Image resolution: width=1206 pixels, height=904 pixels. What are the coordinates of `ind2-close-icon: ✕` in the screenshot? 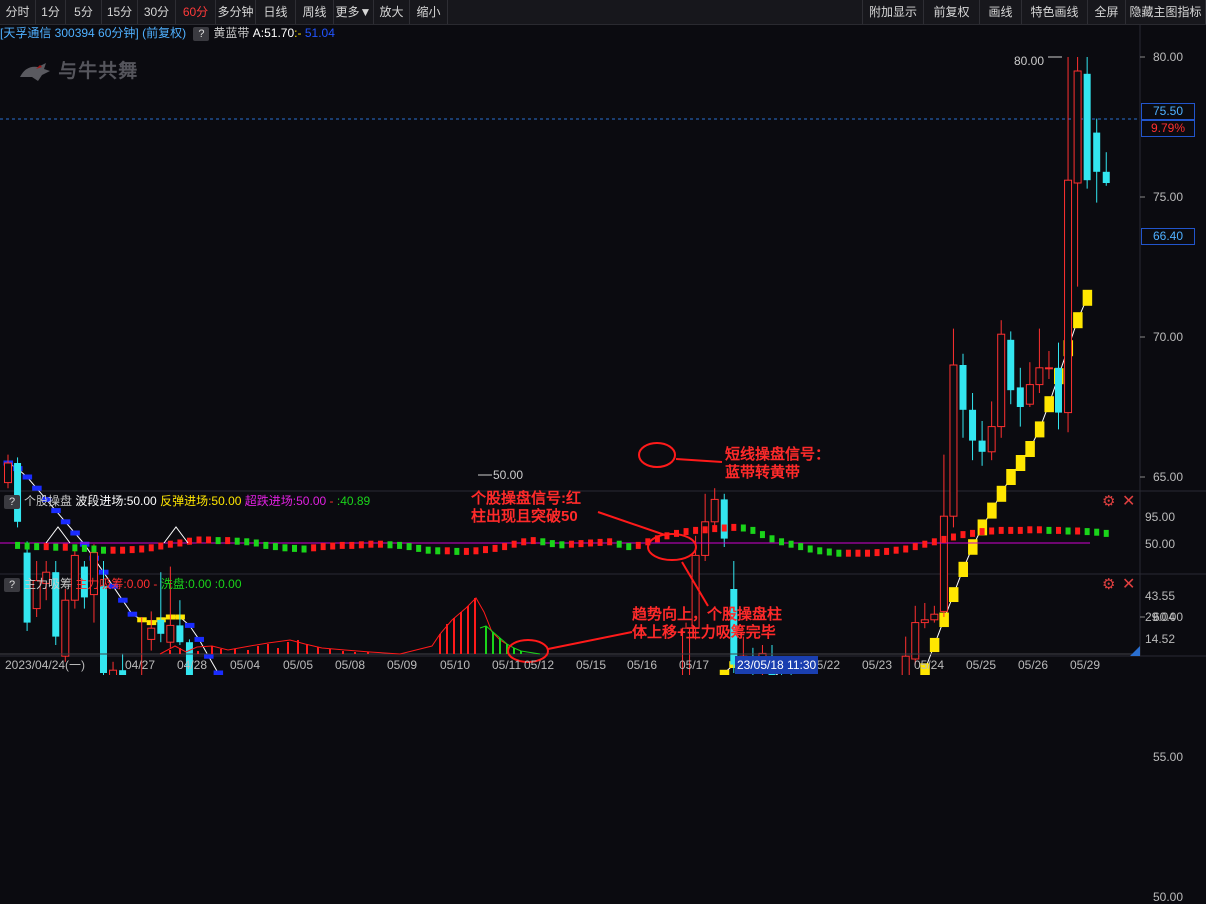 It's located at (1128, 585).